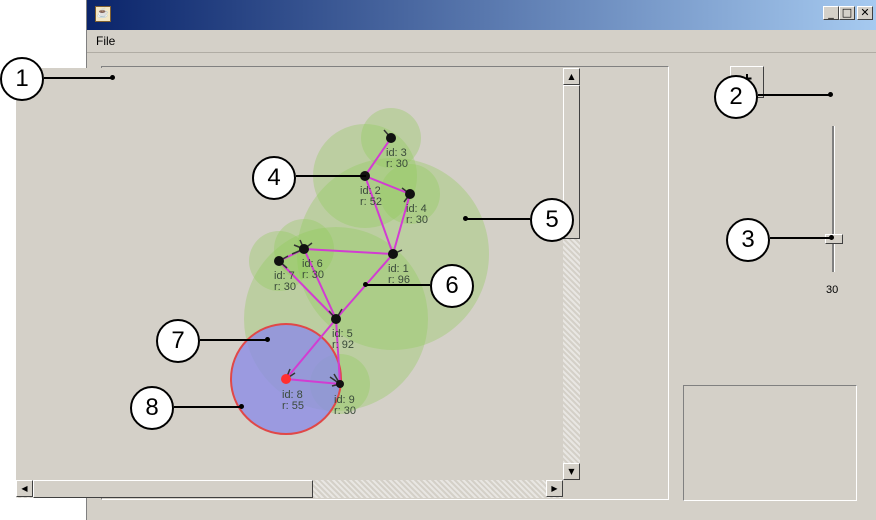  Describe the element at coordinates (571, 471) in the screenshot. I see `scroll-down-button: ▼` at that location.